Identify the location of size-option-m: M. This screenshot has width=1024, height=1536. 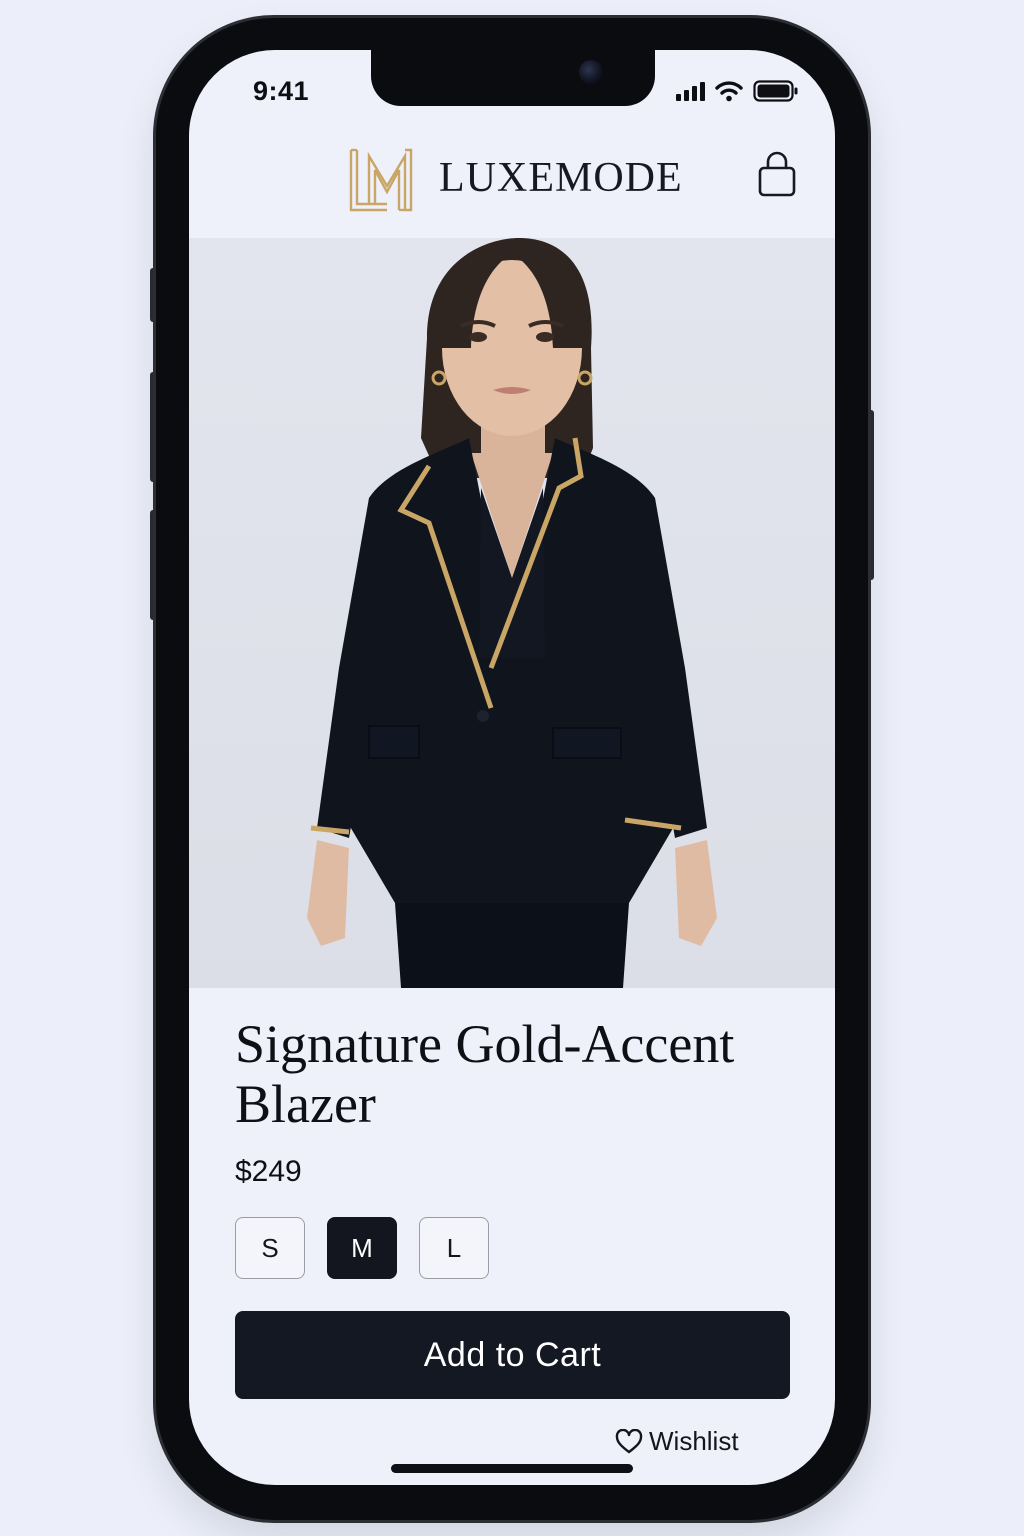
(362, 1248).